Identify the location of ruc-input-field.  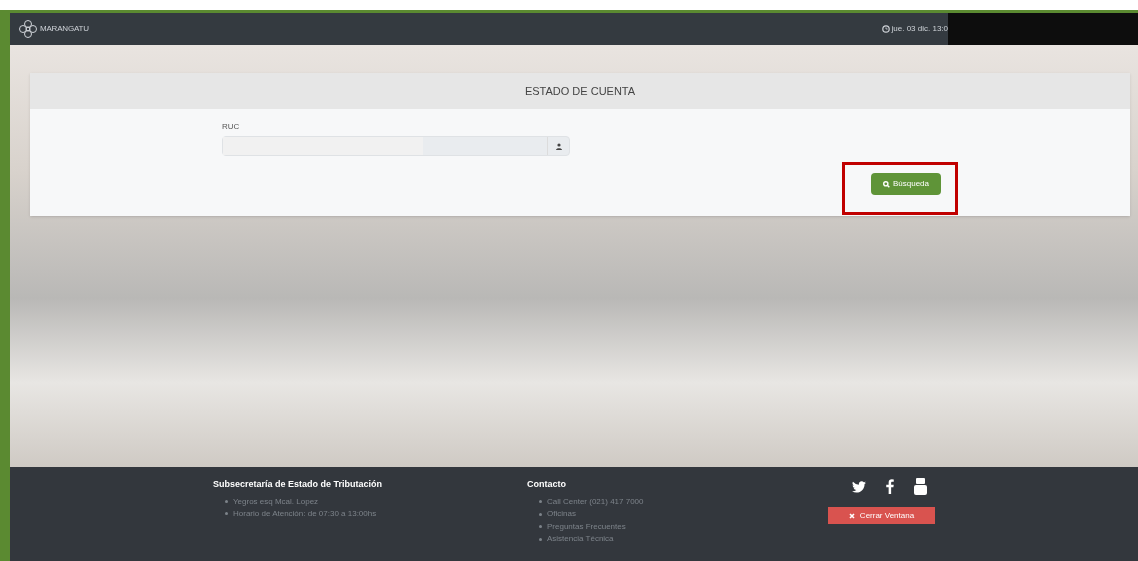
(396, 146).